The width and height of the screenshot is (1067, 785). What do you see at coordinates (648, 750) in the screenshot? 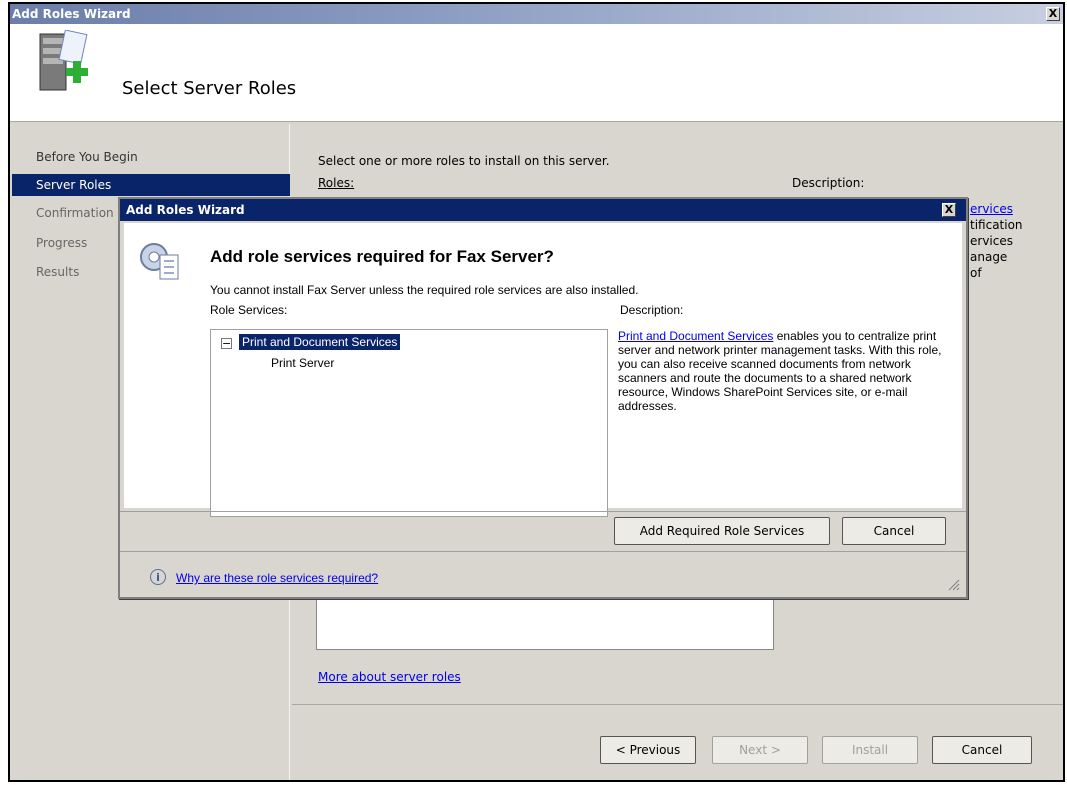
I see `previous-button: < Previous` at bounding box center [648, 750].